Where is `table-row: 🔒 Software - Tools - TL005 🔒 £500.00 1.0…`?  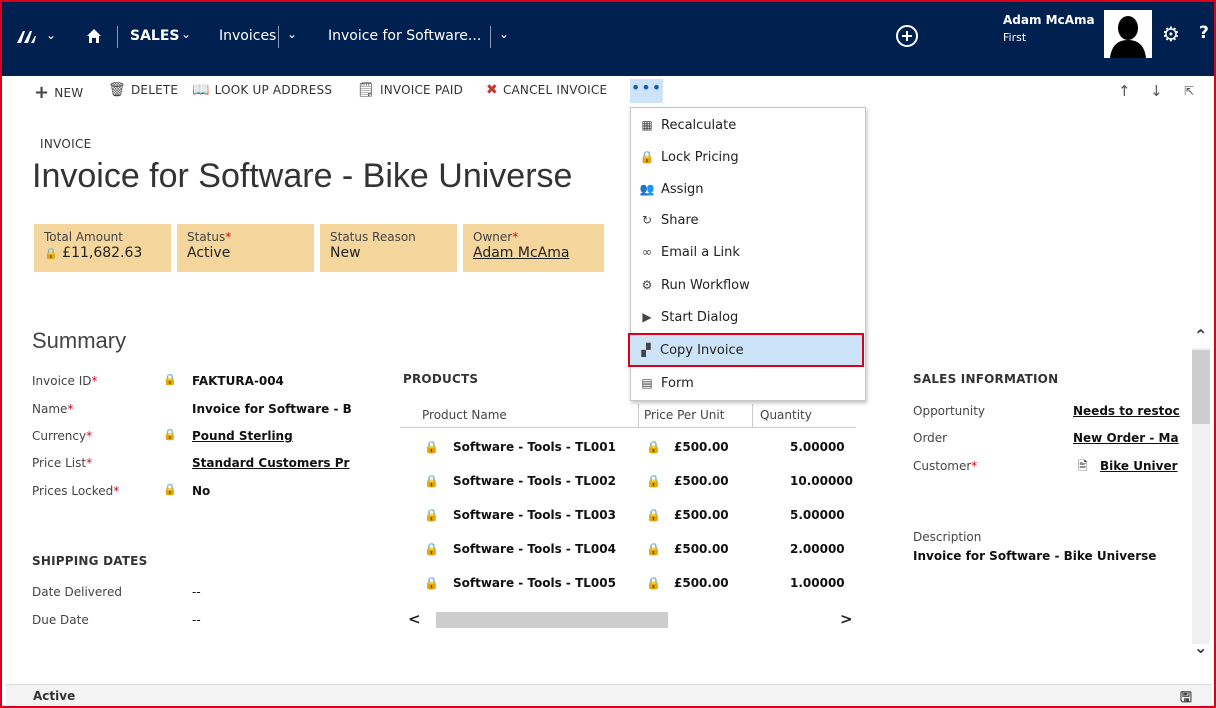
table-row: 🔒 Software - Tools - TL005 🔒 £500.00 1.0… is located at coordinates (628, 583).